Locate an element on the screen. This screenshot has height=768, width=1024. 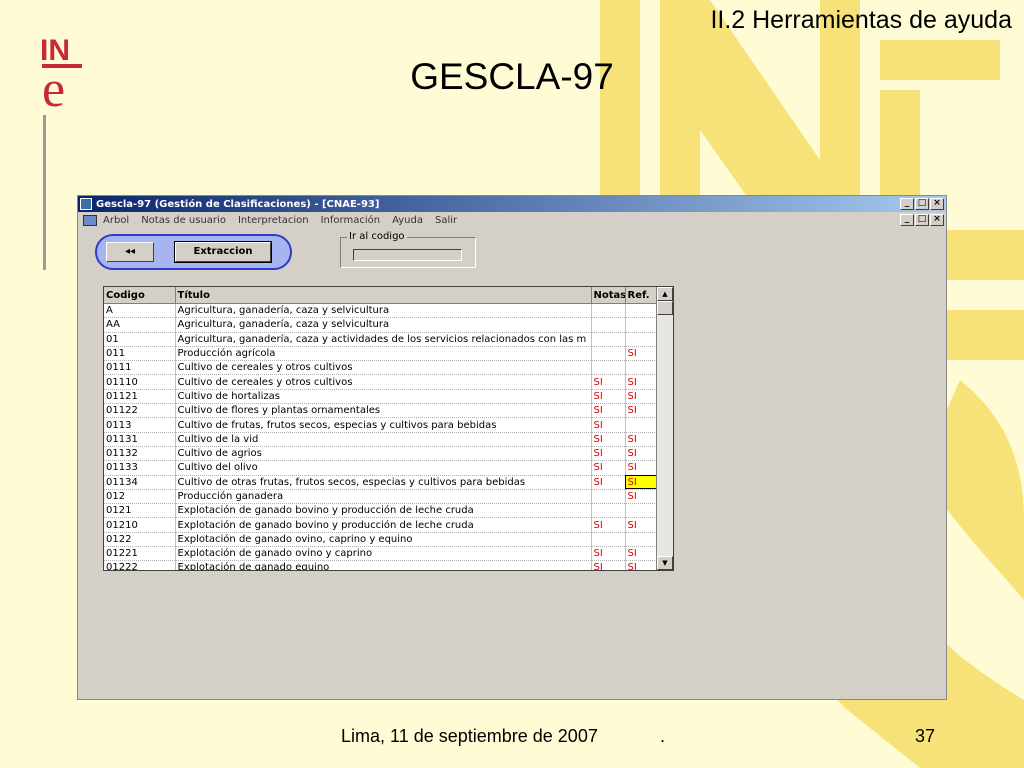
child-restore-icon: □ is located at coordinates (922, 220).